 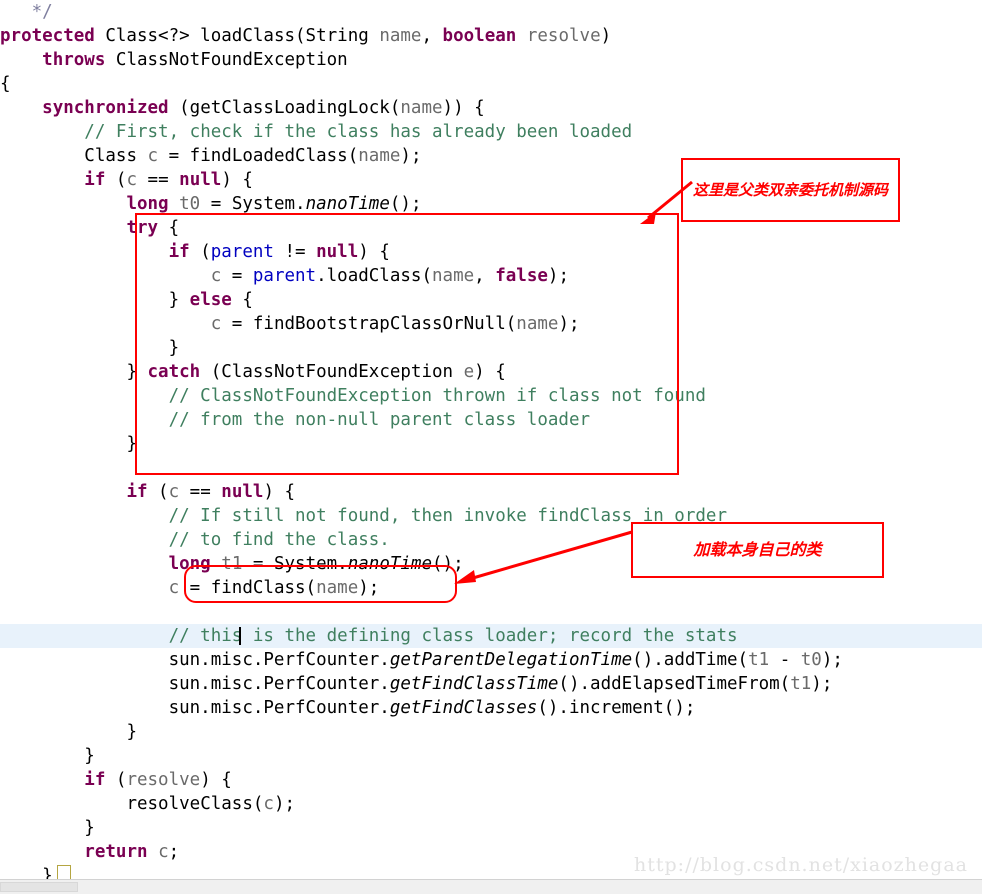 What do you see at coordinates (491, 60) in the screenshot?
I see `code-line: throws ClassNotFoundException` at bounding box center [491, 60].